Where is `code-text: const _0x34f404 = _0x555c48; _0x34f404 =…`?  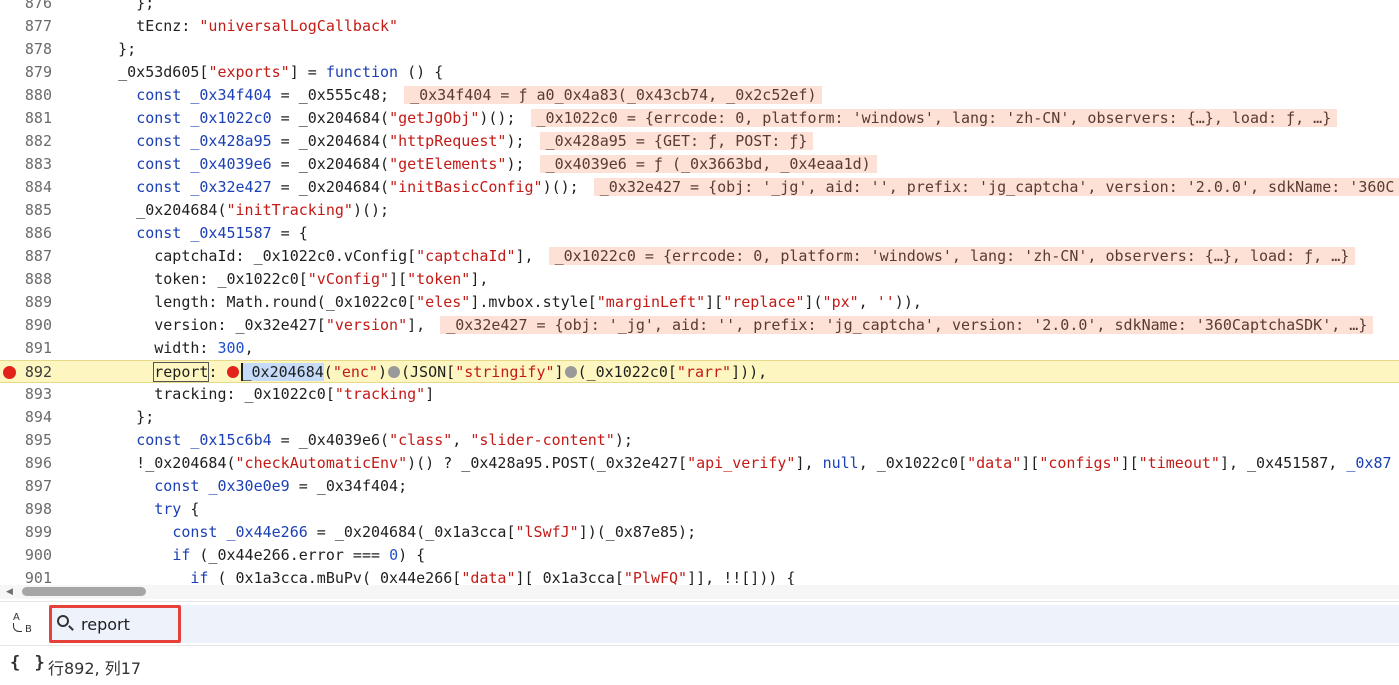
code-text: const _0x34f404 = _0x555c48; _0x34f404 =… is located at coordinates (452, 95).